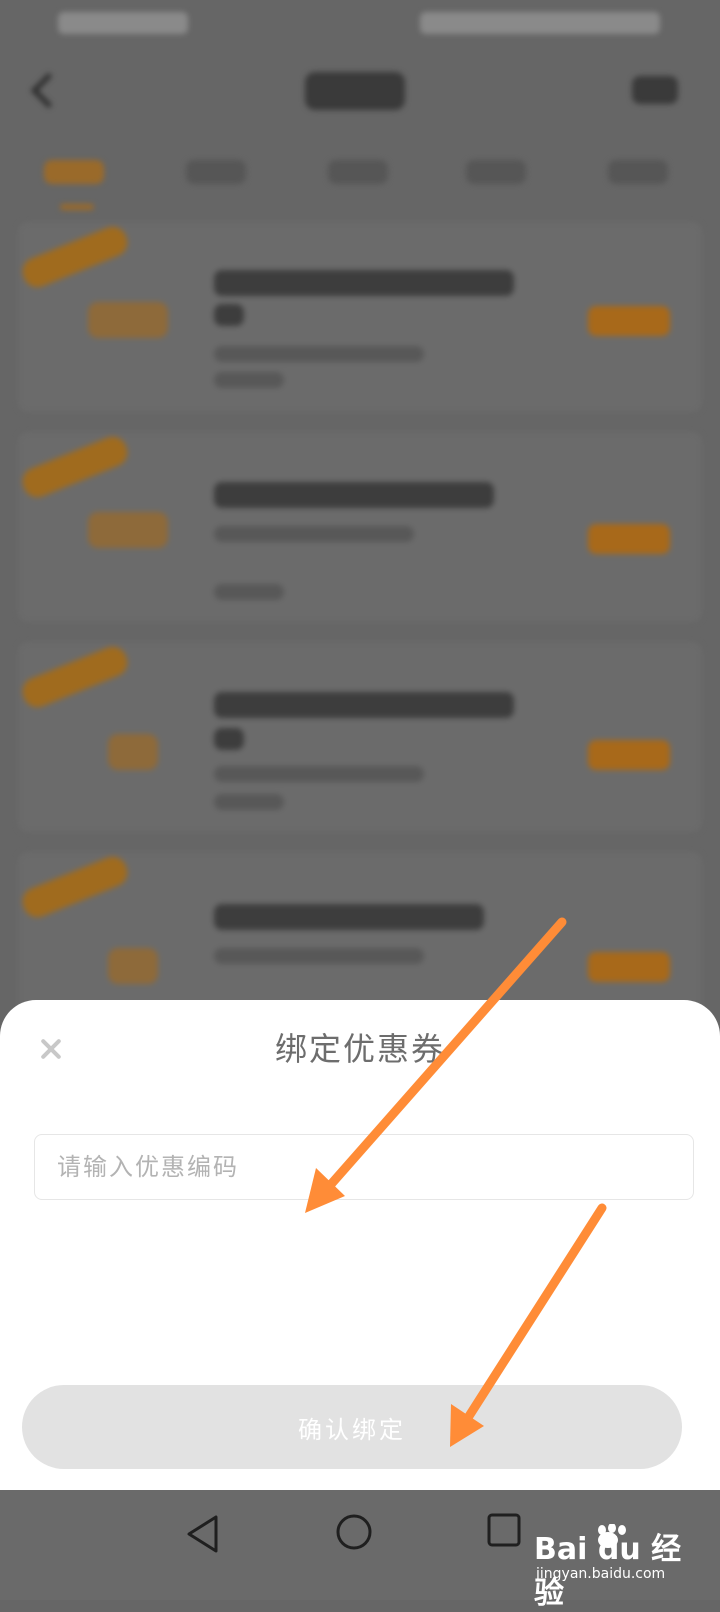 This screenshot has width=720, height=1612. What do you see at coordinates (48, 90) in the screenshot?
I see `back-chevron-icon` at bounding box center [48, 90].